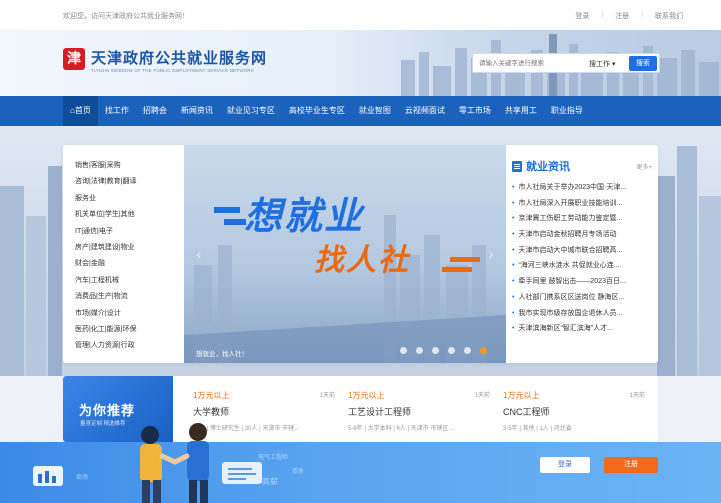  I want to click on search-box: 搜工作 ▾ 搜索, so click(566, 63).